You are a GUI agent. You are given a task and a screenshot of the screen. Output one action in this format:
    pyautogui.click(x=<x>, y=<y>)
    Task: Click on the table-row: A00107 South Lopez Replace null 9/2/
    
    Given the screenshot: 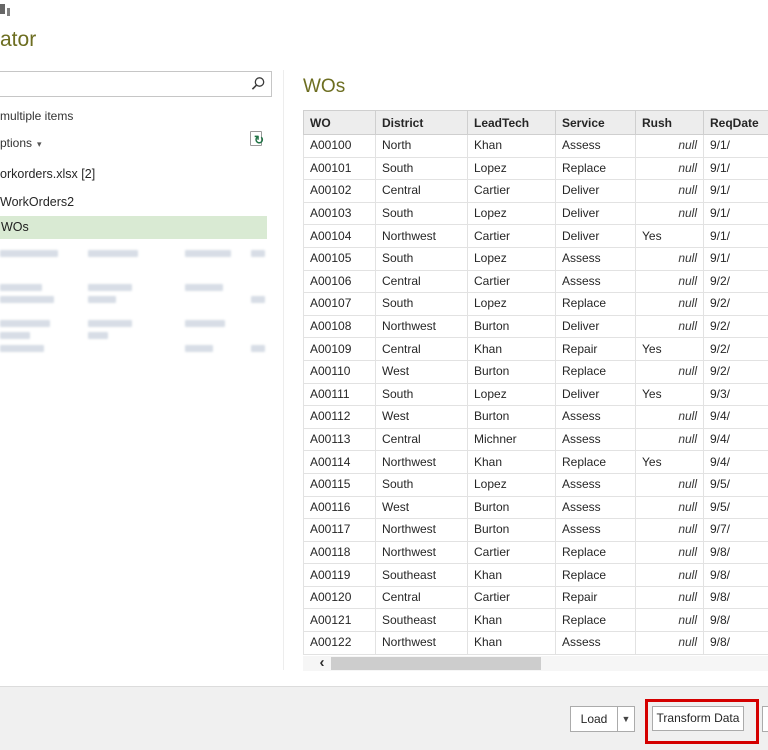 What is the action you would take?
    pyautogui.click(x=535, y=304)
    